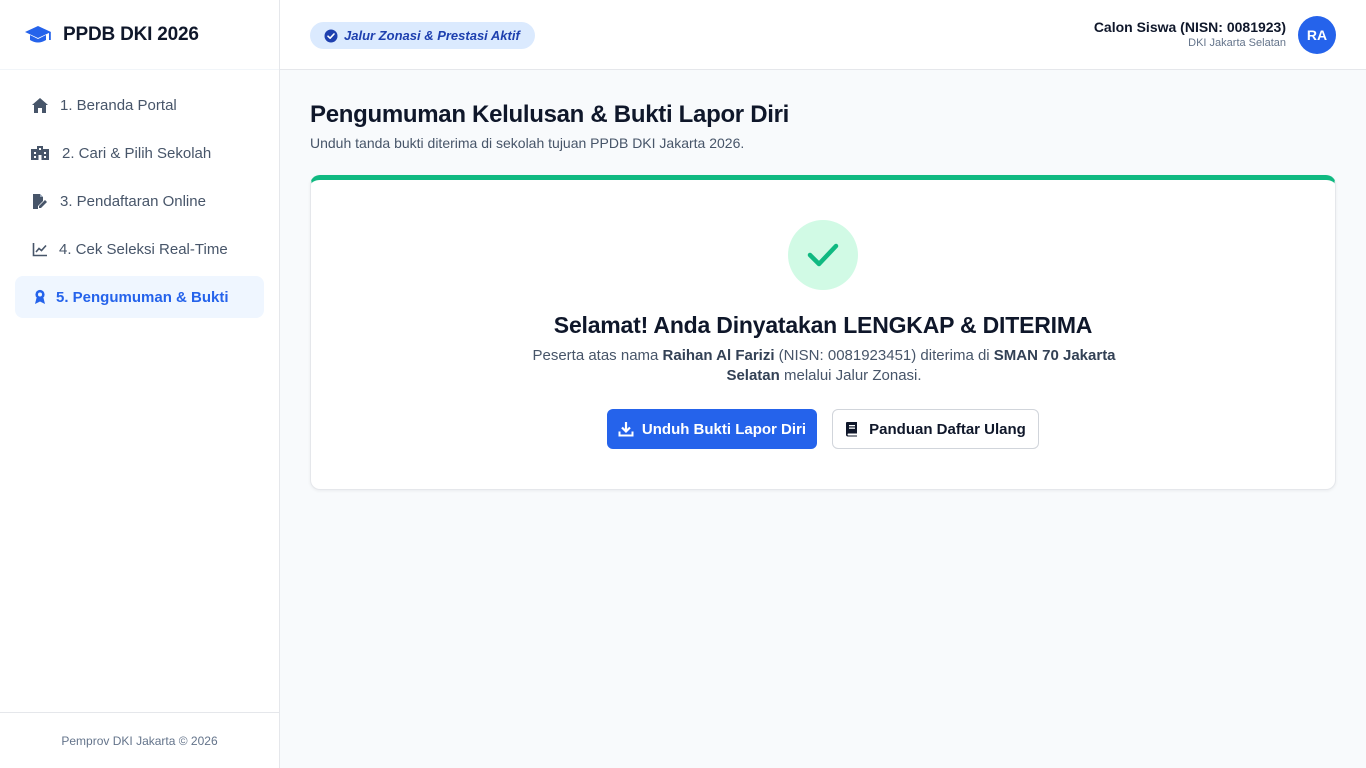  I want to click on download-proof-button: Unduh Bukti Lapor Diri, so click(712, 429).